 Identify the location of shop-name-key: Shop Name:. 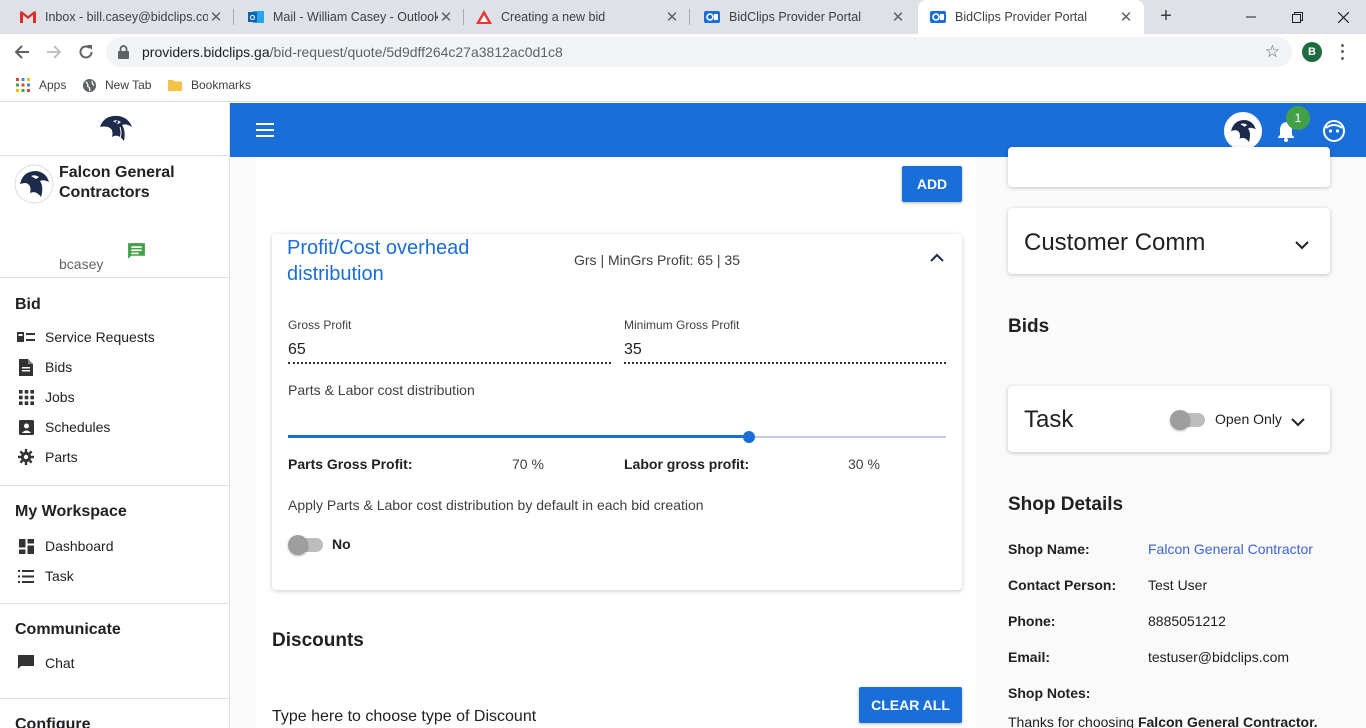
(1049, 549).